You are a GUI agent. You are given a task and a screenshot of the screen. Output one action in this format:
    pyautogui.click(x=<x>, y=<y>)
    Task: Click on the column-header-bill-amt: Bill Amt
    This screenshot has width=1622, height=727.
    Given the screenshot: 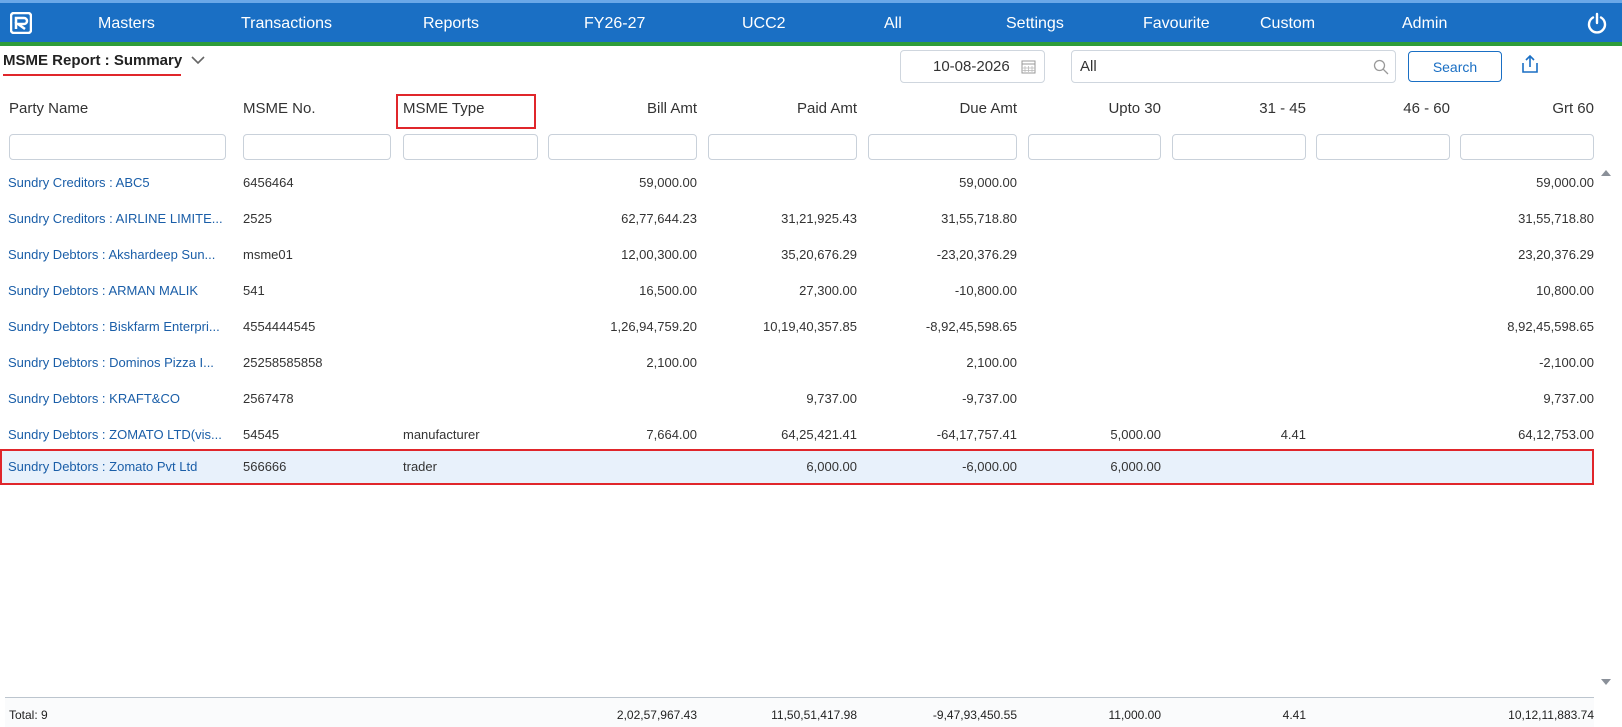 What is the action you would take?
    pyautogui.click(x=622, y=108)
    